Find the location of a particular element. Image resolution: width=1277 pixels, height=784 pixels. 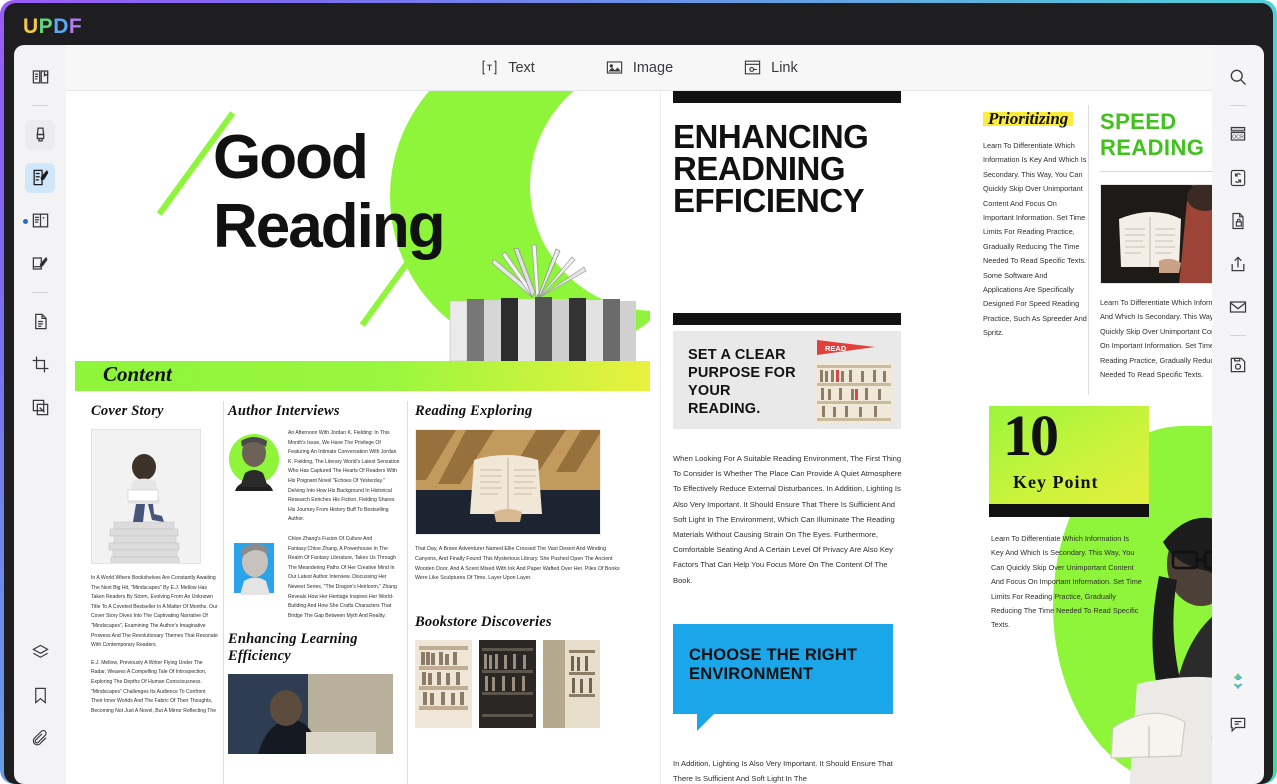

books-illustration is located at coordinates (537, 297).